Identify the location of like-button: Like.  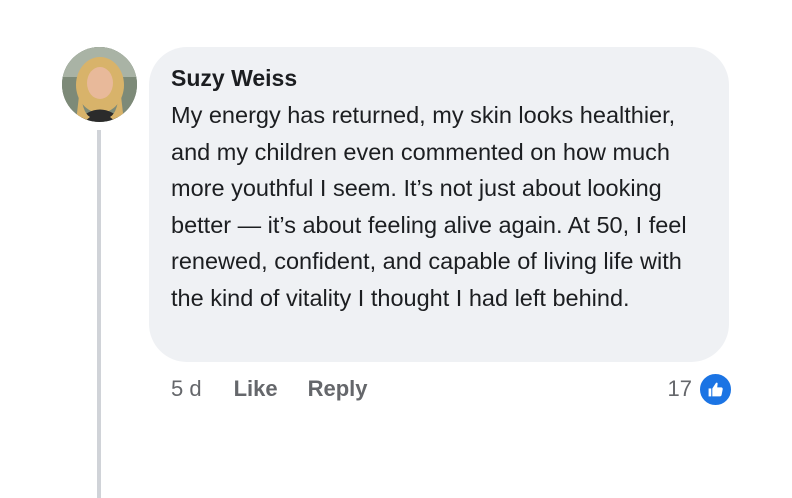
(256, 389).